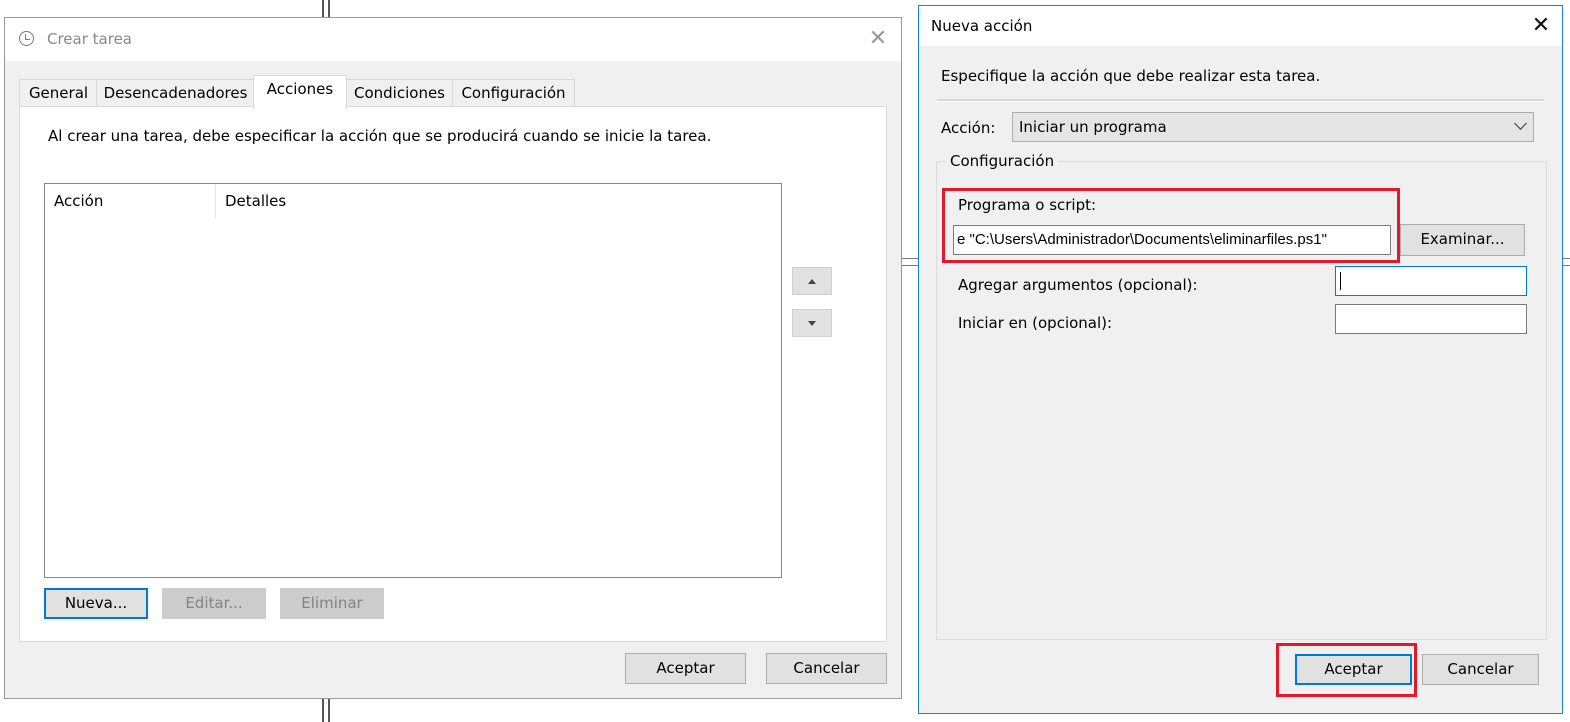  Describe the element at coordinates (982, 26) in the screenshot. I see `nueva-accion-title: Nueva acción` at that location.